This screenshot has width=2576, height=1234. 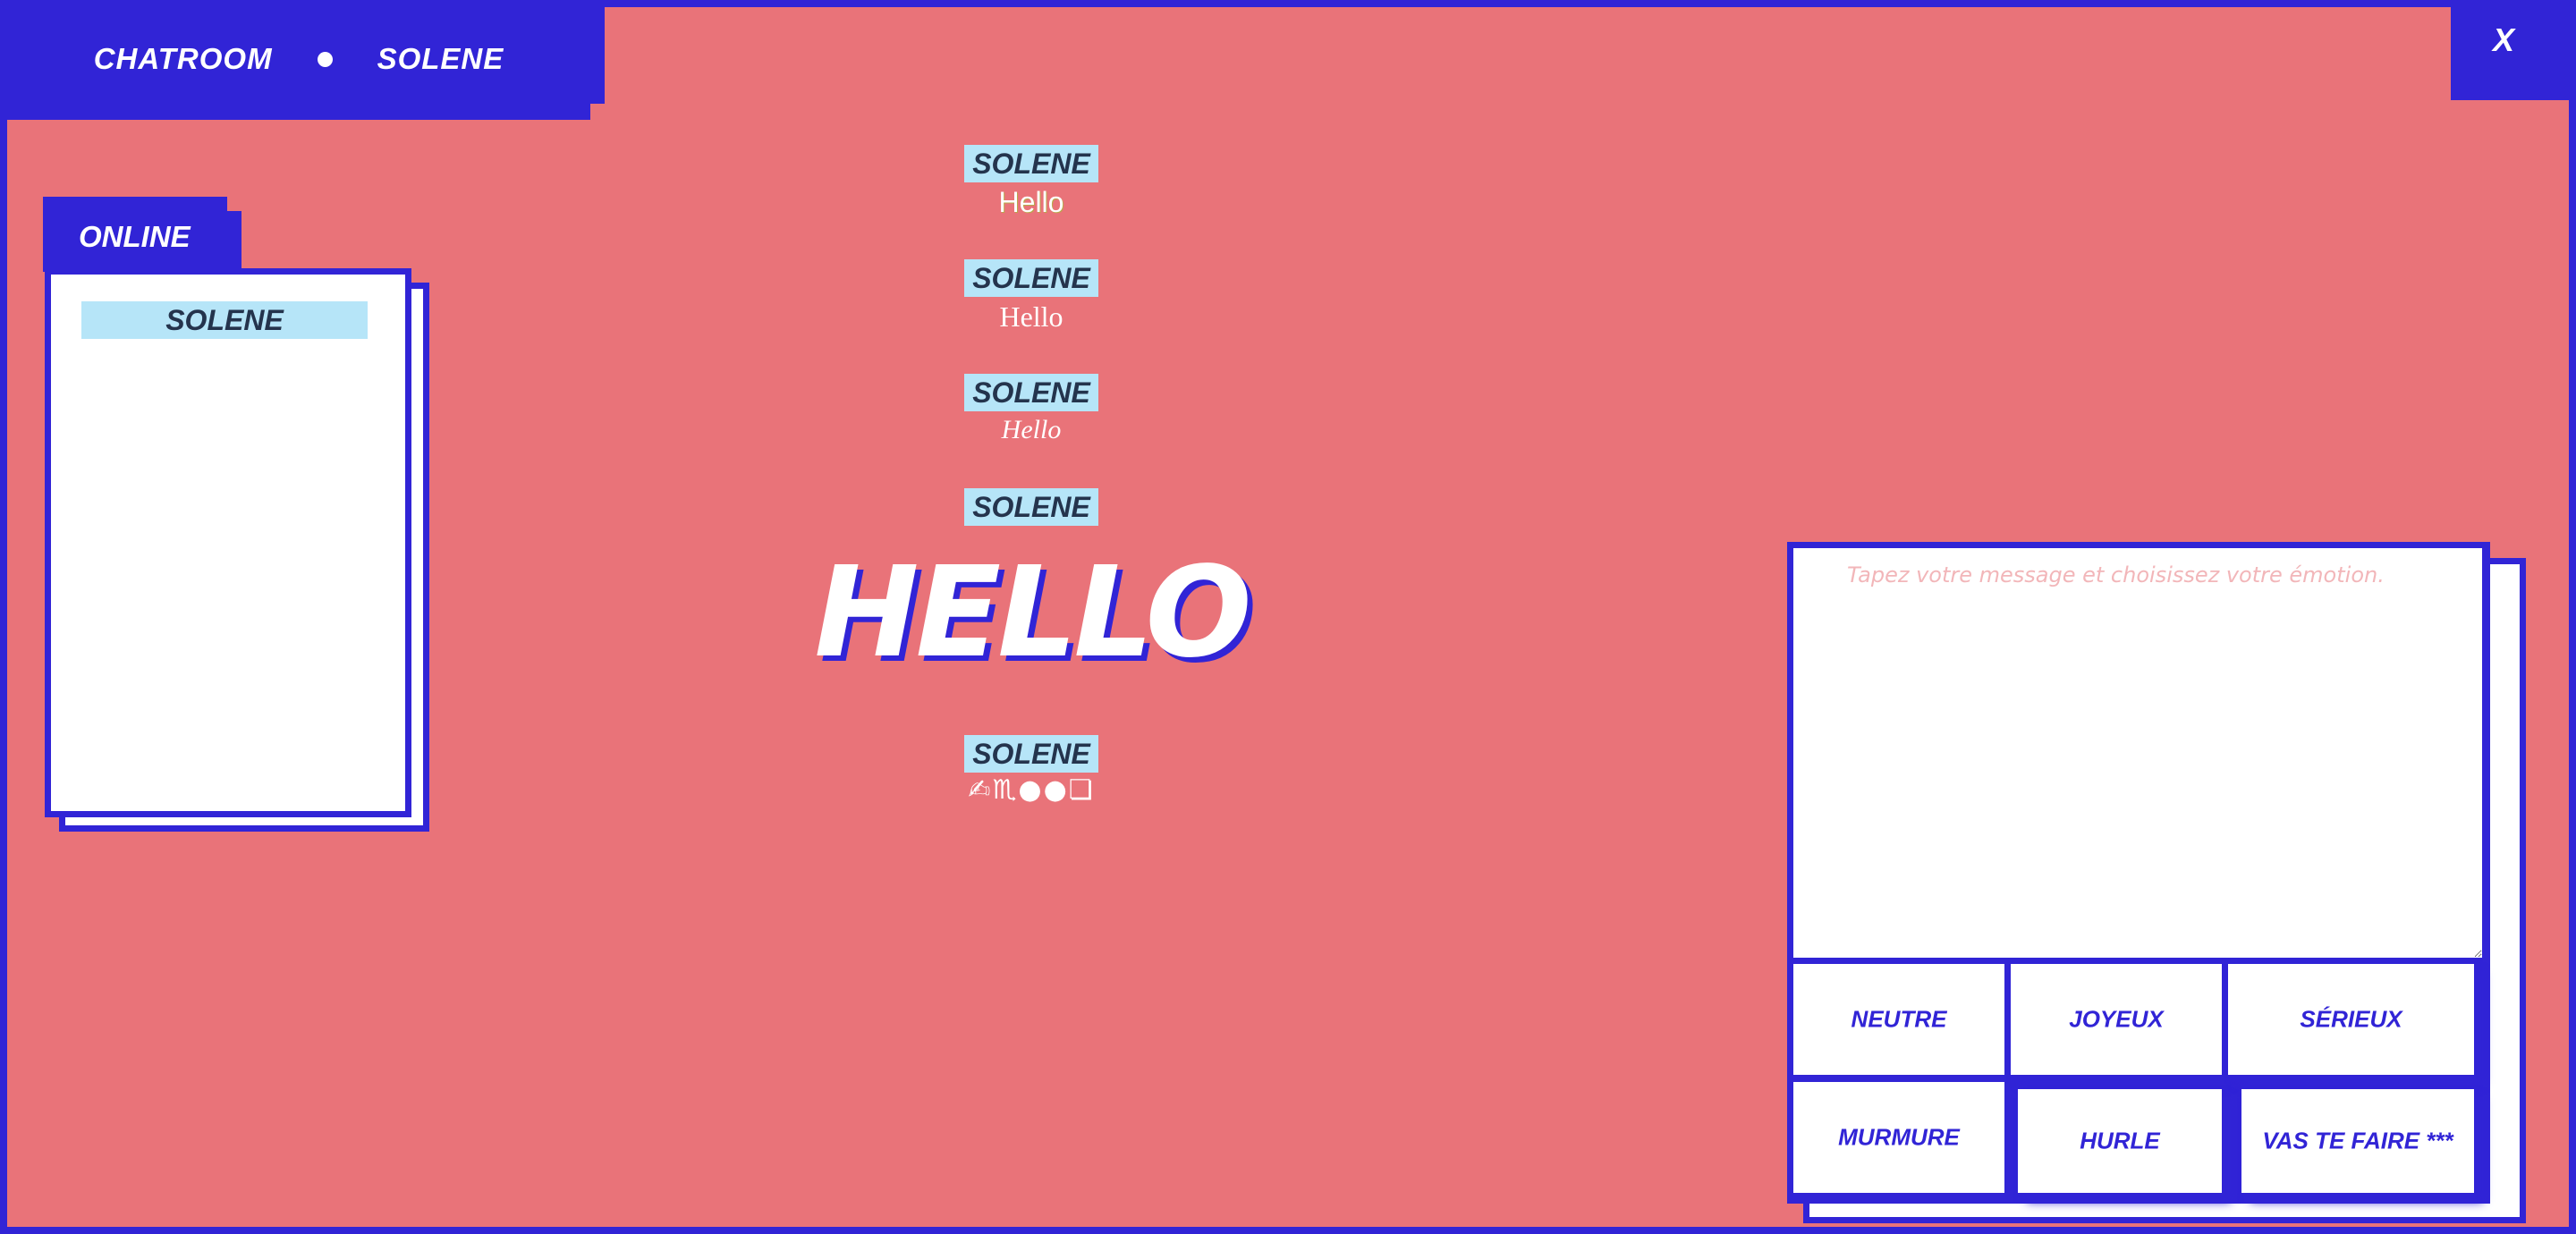 I want to click on emotion-joyeux-button: JOYEUX, so click(x=2116, y=1020).